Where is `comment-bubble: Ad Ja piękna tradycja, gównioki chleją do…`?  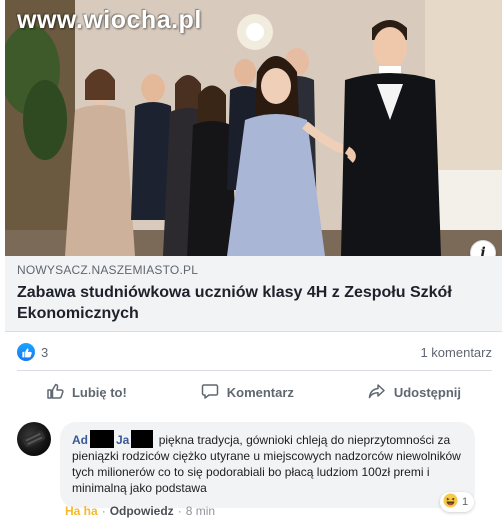
comment-bubble: Ad Ja piękna tradycja, gównioki chleją do… is located at coordinates (267, 465).